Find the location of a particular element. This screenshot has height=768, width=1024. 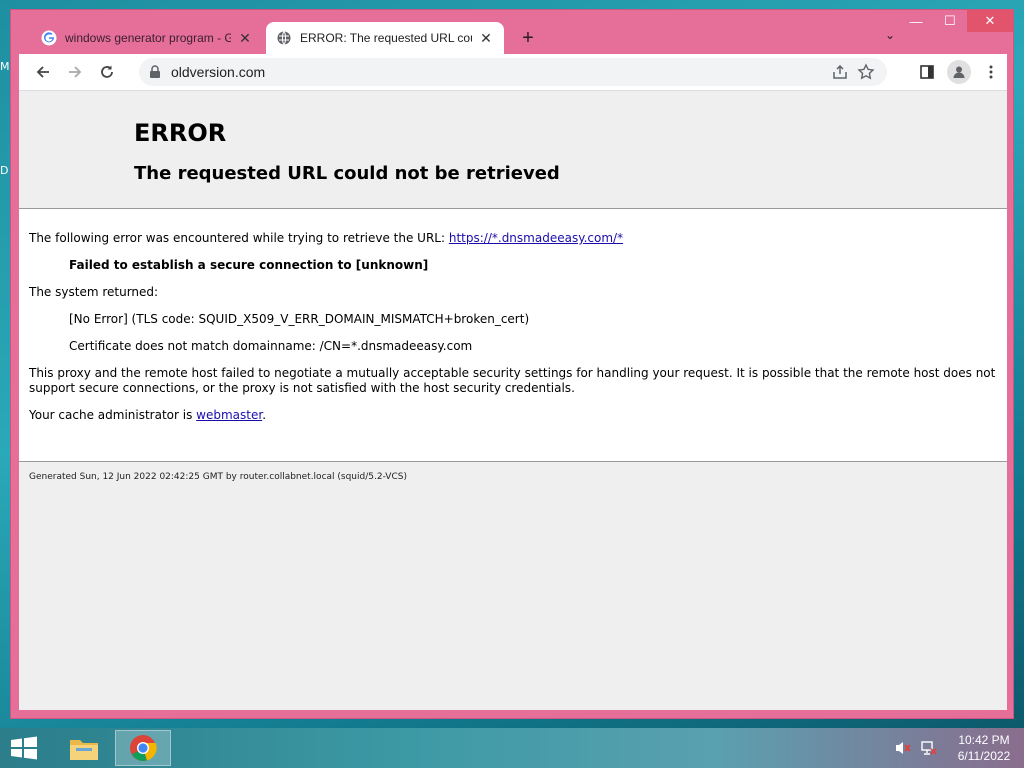

address-bar: oldversion.com is located at coordinates (513, 72).